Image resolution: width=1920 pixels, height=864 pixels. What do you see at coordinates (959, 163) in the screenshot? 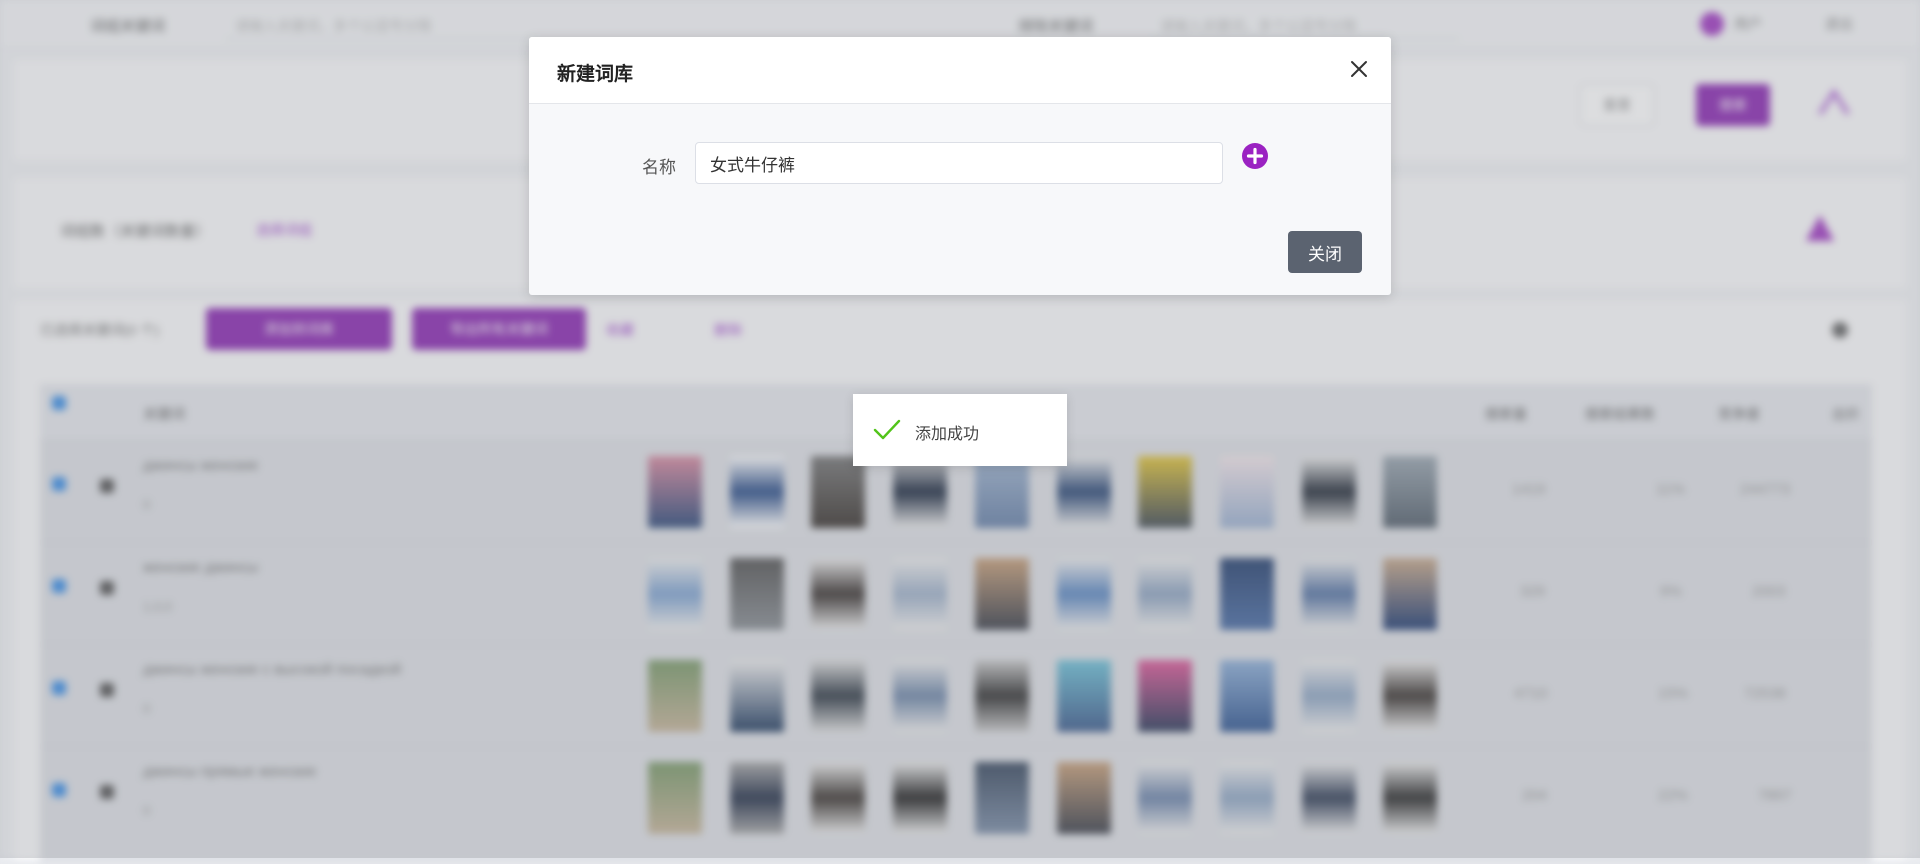
I see `name-input` at bounding box center [959, 163].